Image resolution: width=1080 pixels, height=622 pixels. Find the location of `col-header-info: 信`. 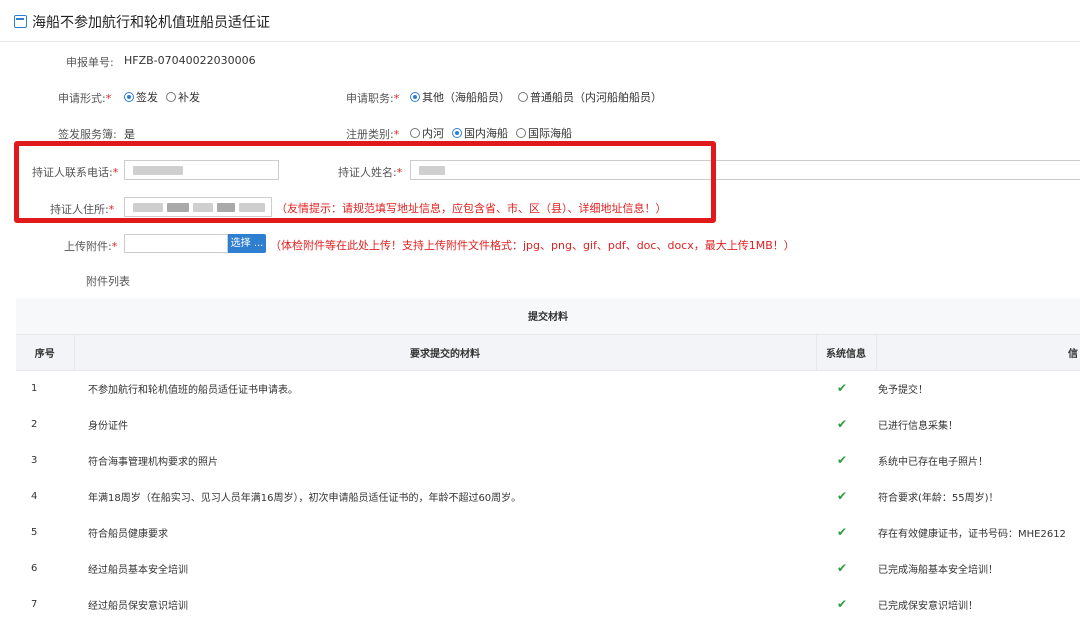

col-header-info: 信 is located at coordinates (977, 352).